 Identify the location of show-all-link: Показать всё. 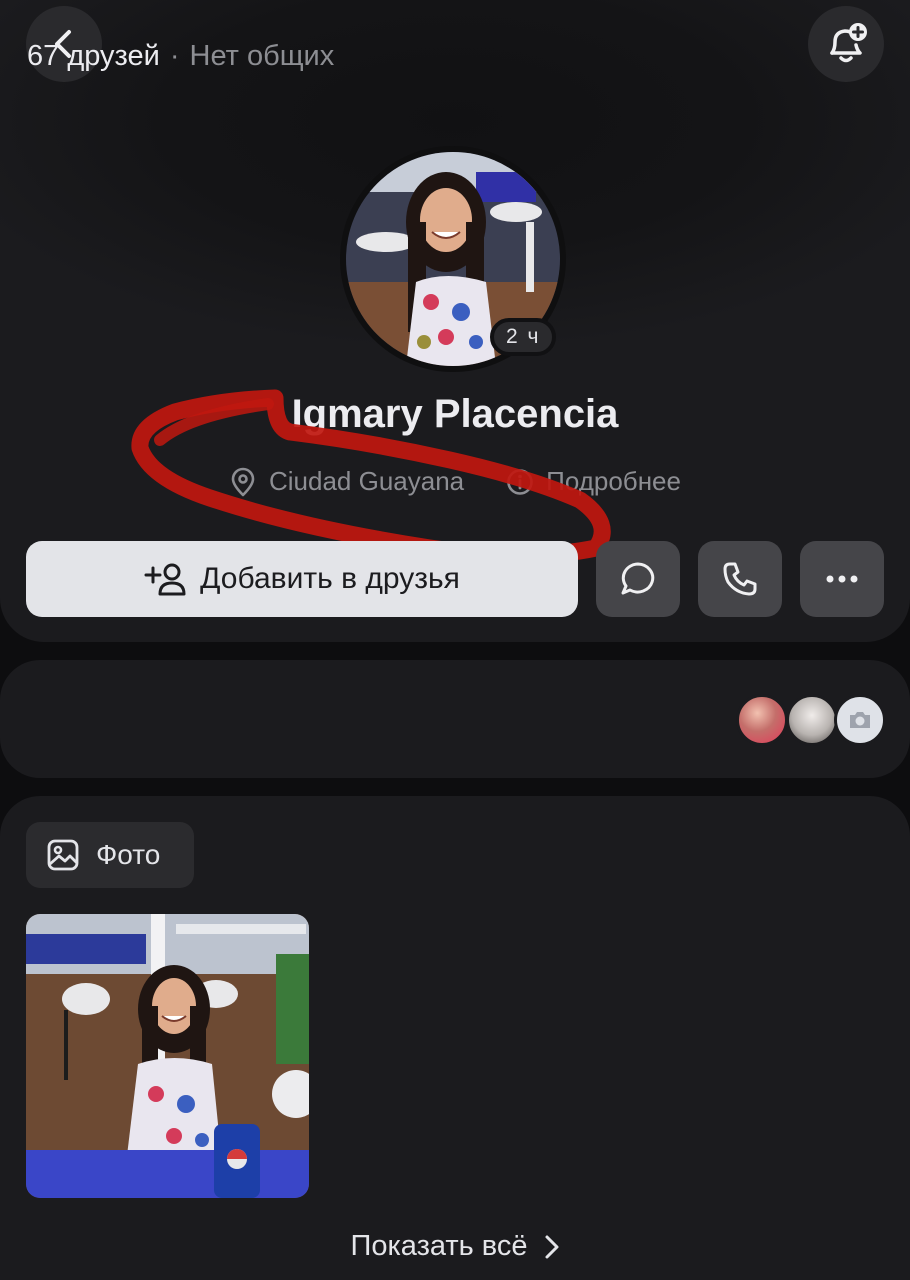
(455, 1246).